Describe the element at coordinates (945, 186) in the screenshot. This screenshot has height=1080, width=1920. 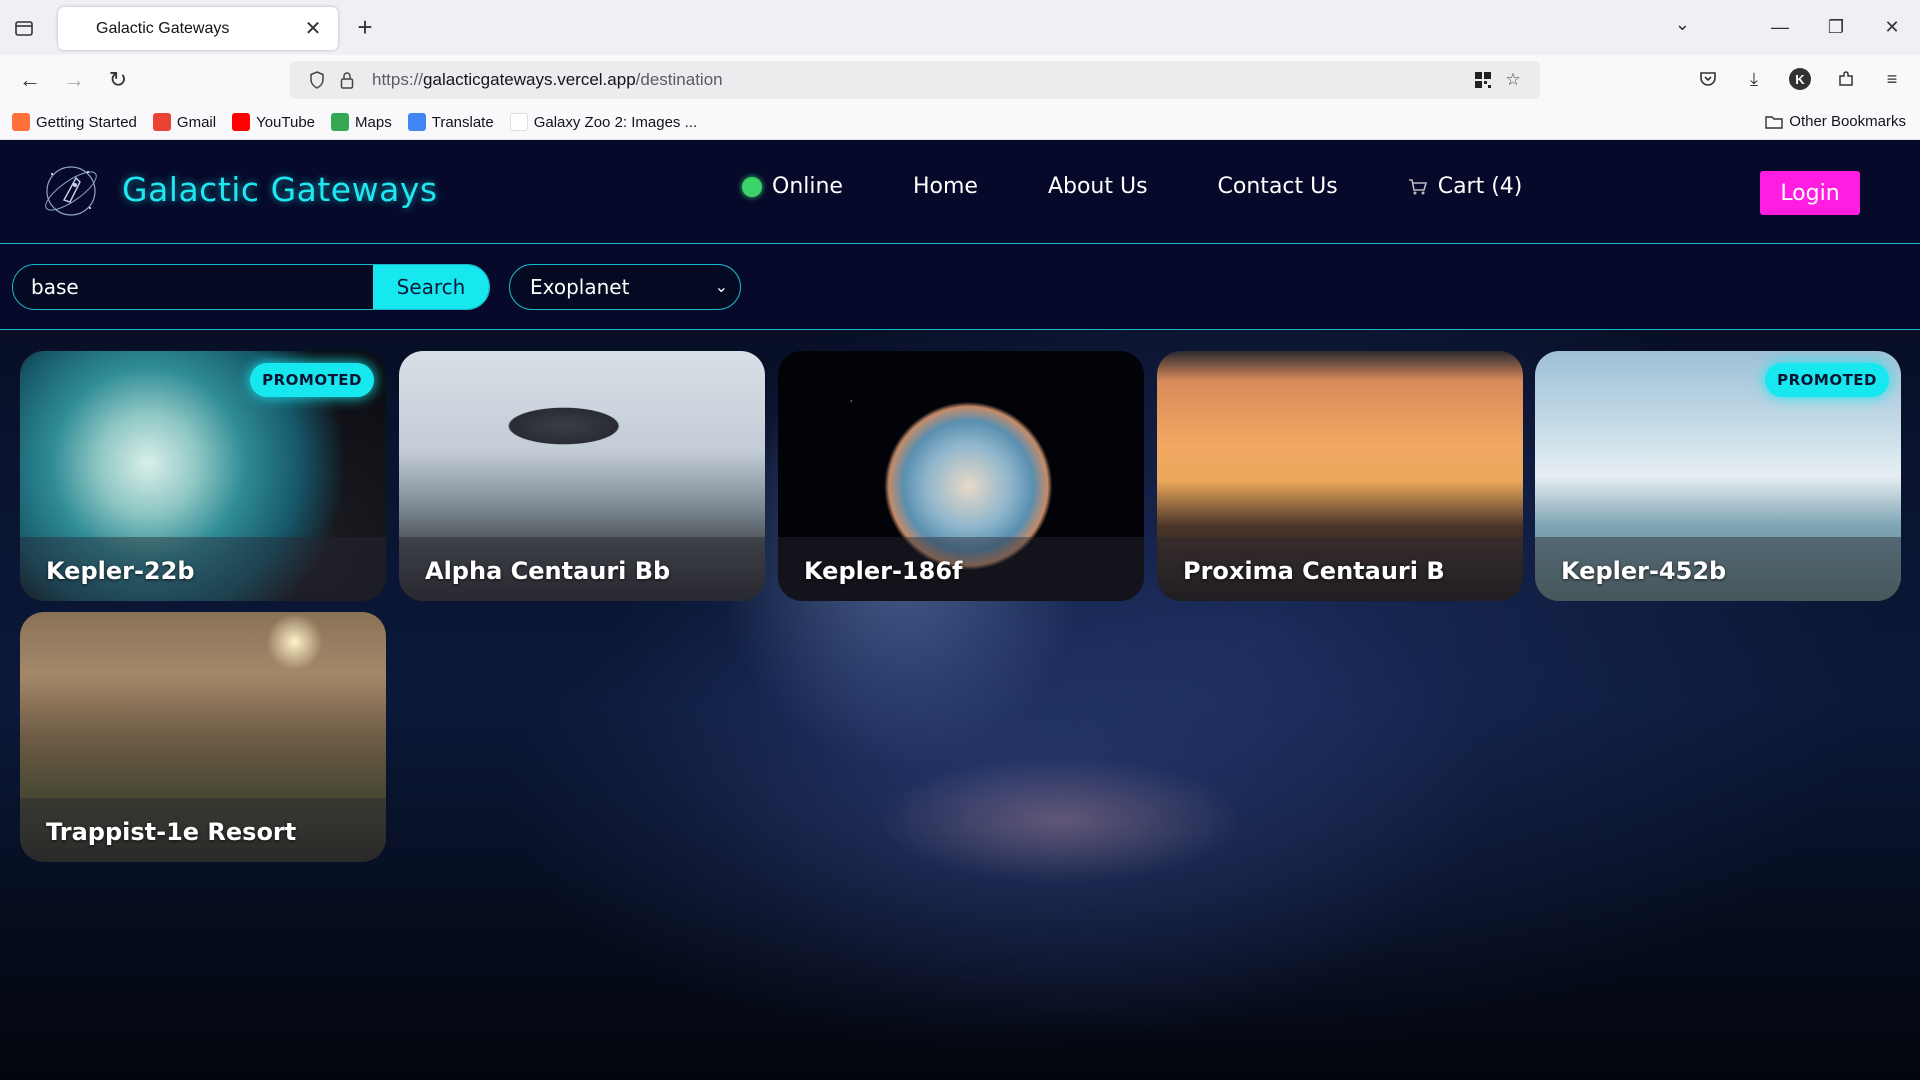
I see `nav-home: Home` at that location.